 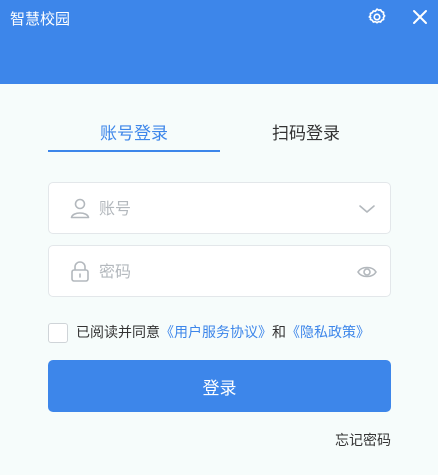 What do you see at coordinates (363, 441) in the screenshot?
I see `forgot-password-link: 忘记密码` at bounding box center [363, 441].